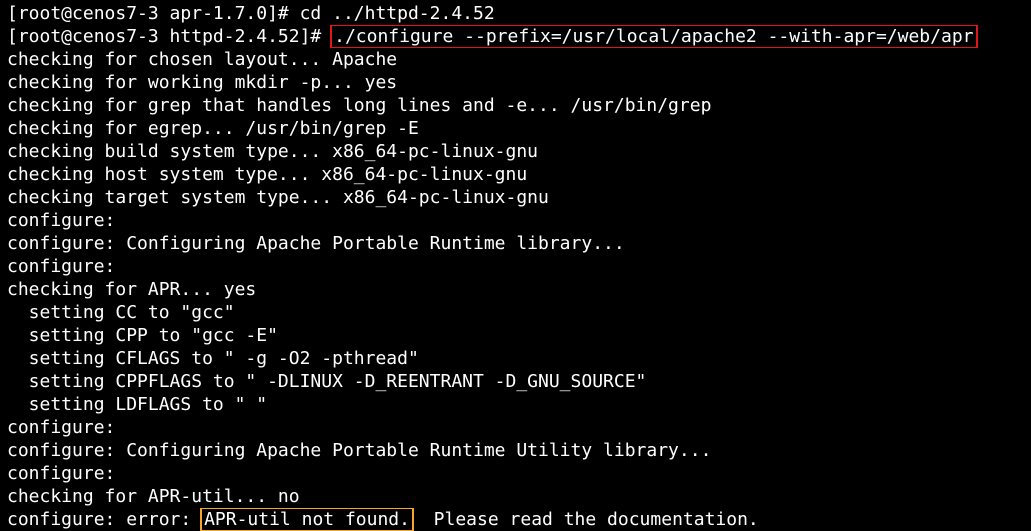  What do you see at coordinates (137, 404) in the screenshot?
I see `terminal-line: setting LDFLAGS to " "` at bounding box center [137, 404].